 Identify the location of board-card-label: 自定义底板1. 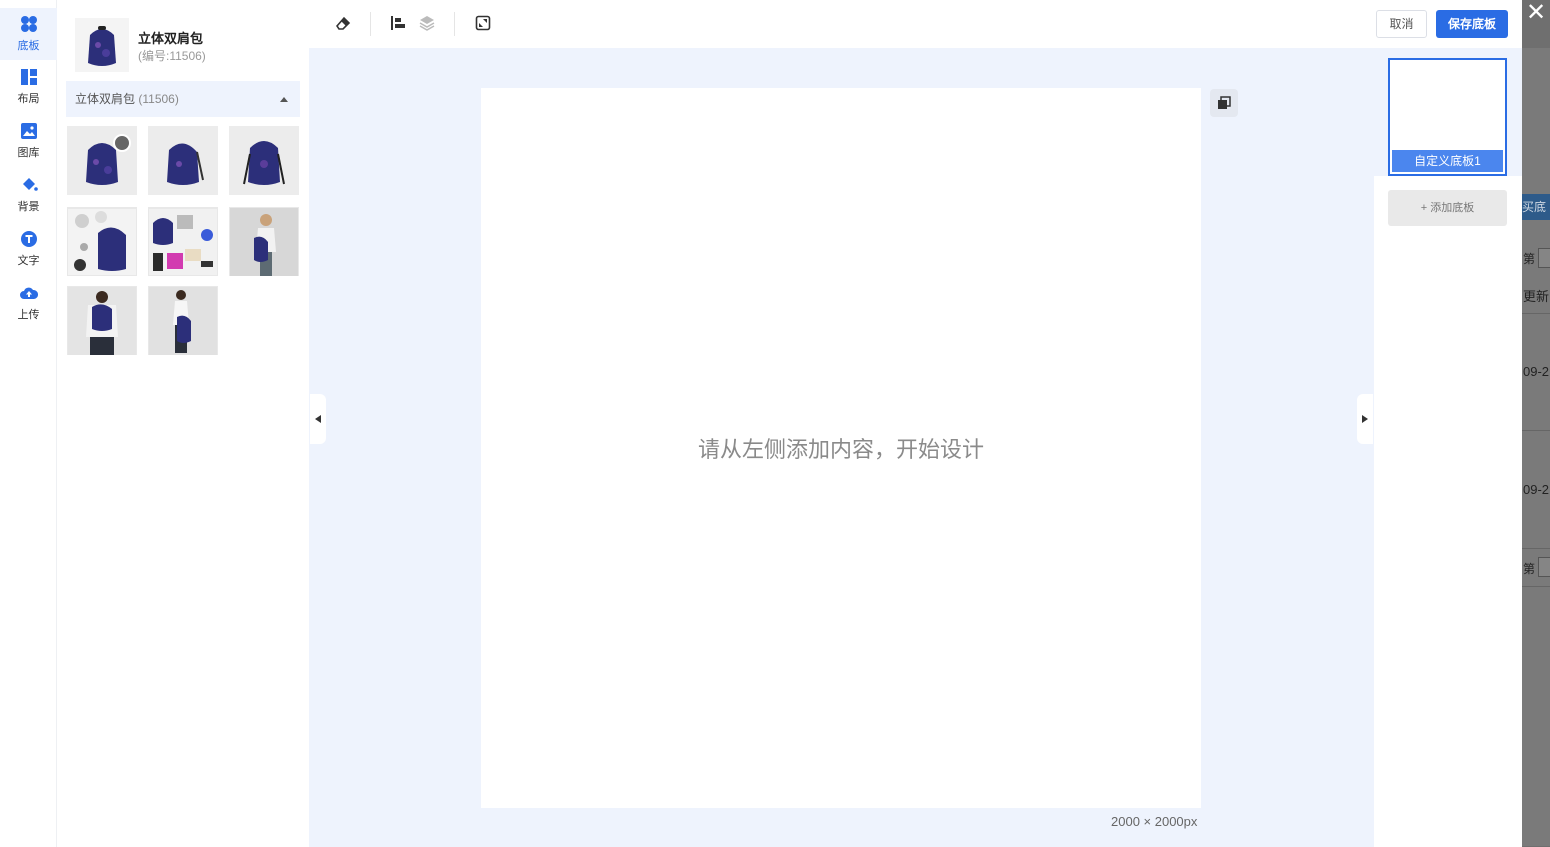
(1447, 161).